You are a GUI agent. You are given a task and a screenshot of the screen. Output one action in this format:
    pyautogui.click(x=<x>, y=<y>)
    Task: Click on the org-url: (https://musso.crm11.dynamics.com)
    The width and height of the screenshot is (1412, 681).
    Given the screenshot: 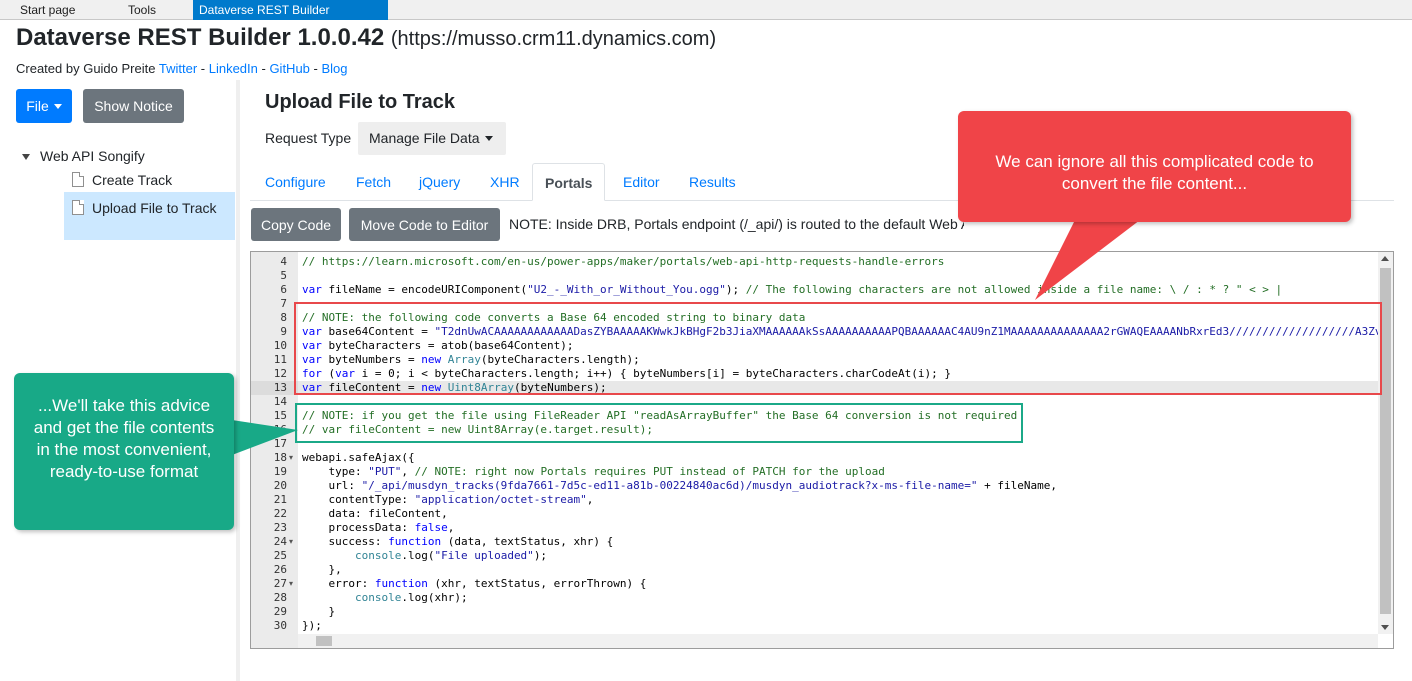 What is the action you would take?
    pyautogui.click(x=553, y=39)
    